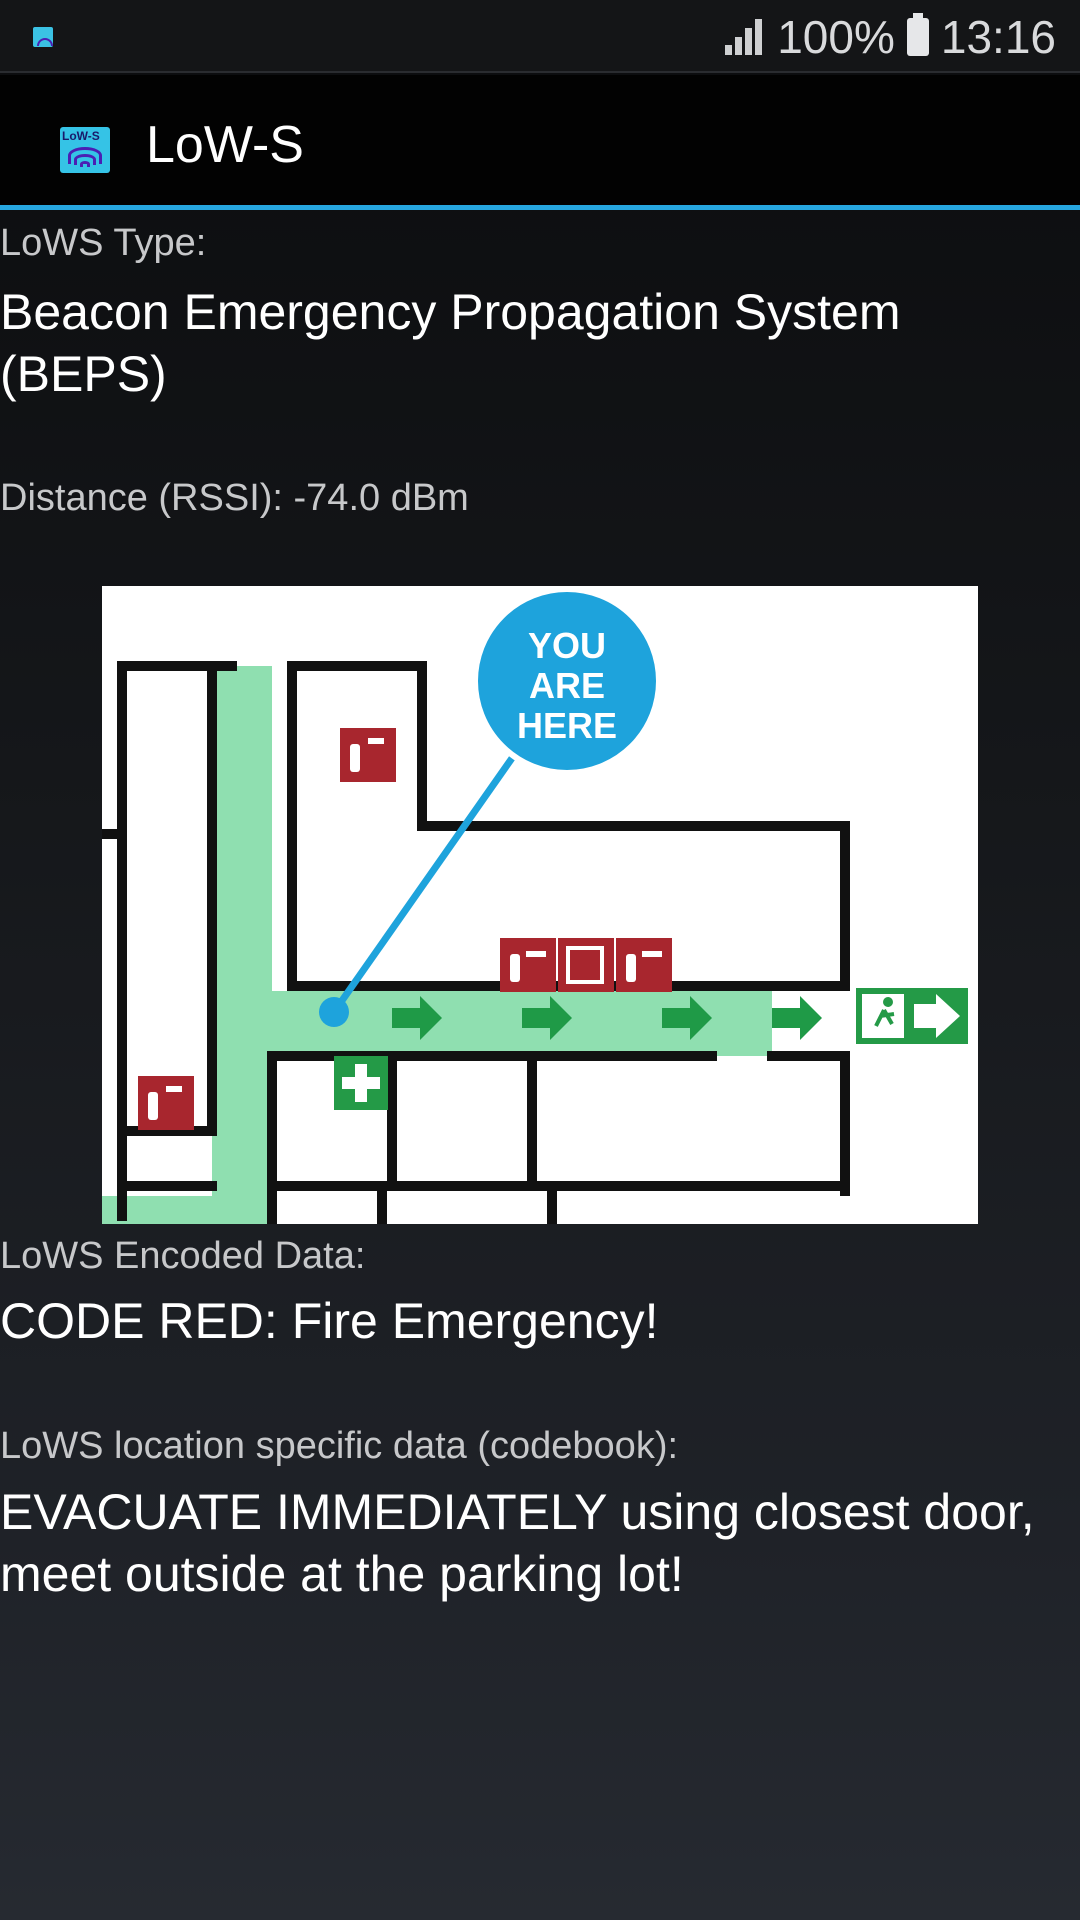 The image size is (1080, 1920). Describe the element at coordinates (567, 725) in the screenshot. I see `marker-line3: HERE` at that location.